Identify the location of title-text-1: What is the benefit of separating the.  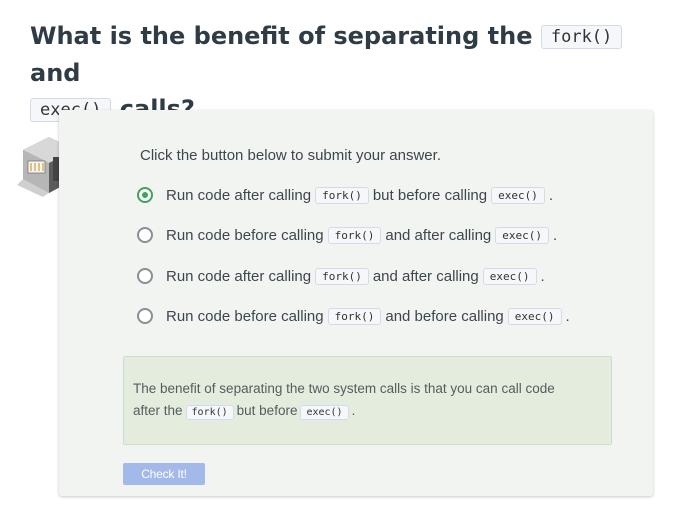
(281, 36).